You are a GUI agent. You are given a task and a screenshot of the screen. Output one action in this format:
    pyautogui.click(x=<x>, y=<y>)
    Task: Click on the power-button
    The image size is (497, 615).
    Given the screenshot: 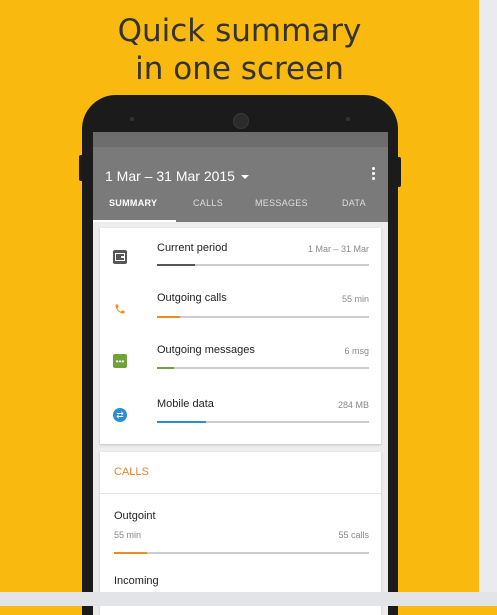 What is the action you would take?
    pyautogui.click(x=399, y=172)
    